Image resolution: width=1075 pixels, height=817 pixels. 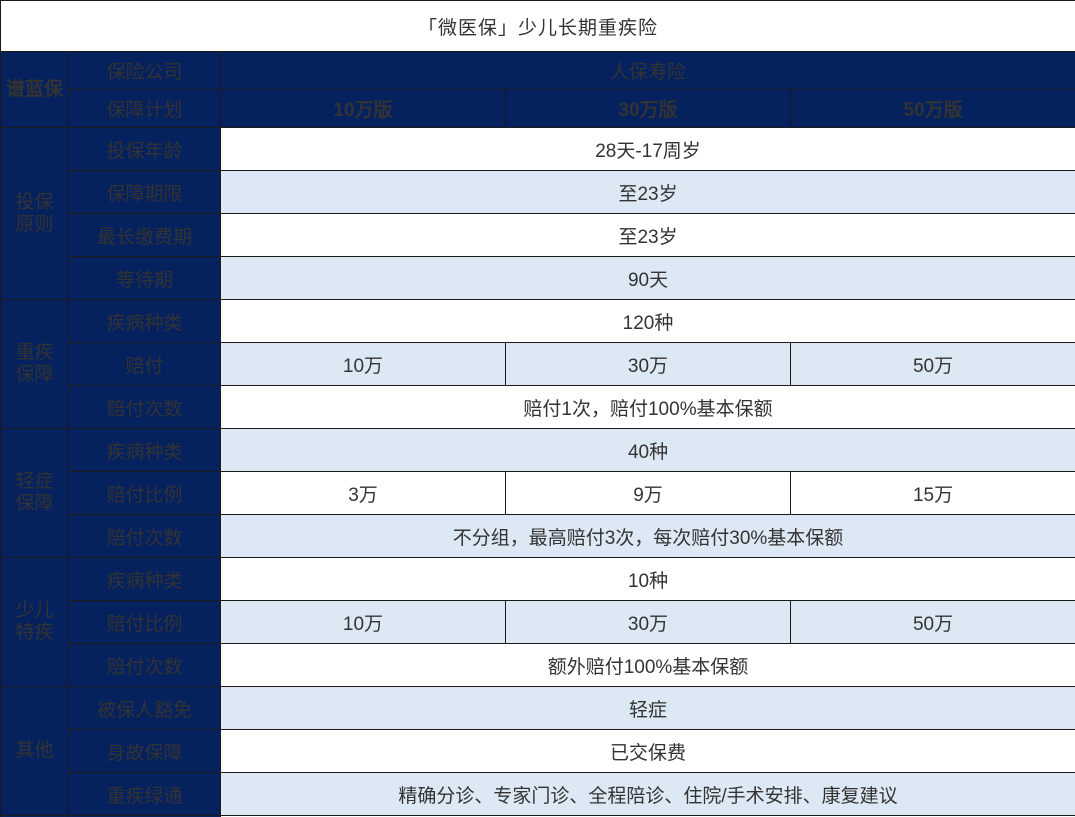 I want to click on row-item-label: 赔付, so click(x=144, y=364).